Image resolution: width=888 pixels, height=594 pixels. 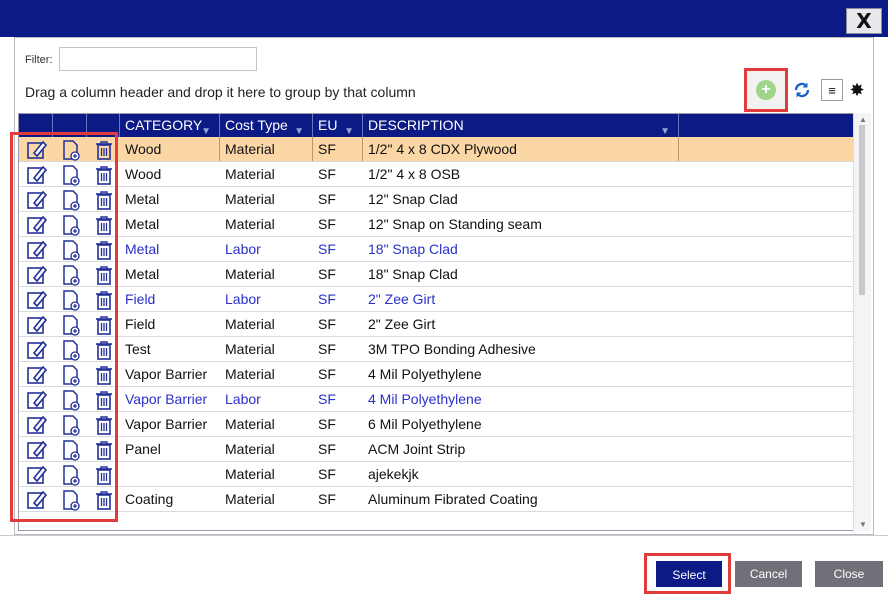 What do you see at coordinates (849, 574) in the screenshot?
I see `close-button: Close` at bounding box center [849, 574].